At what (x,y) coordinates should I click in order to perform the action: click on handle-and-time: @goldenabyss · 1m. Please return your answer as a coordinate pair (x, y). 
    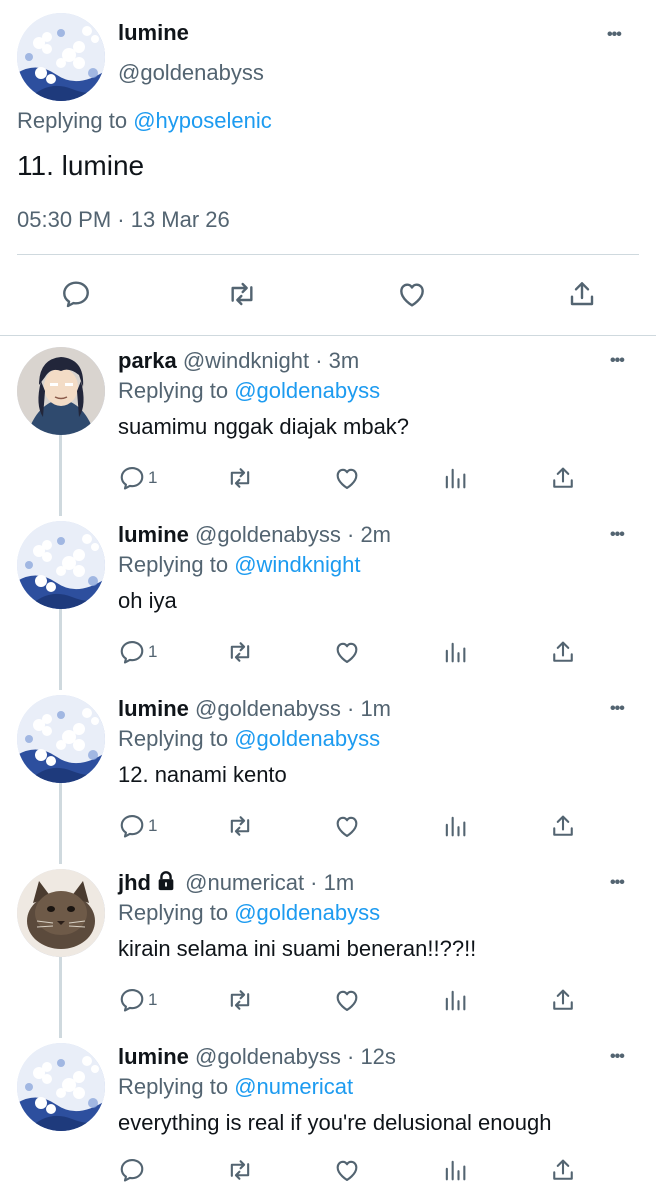
    Looking at the image, I should click on (293, 708).